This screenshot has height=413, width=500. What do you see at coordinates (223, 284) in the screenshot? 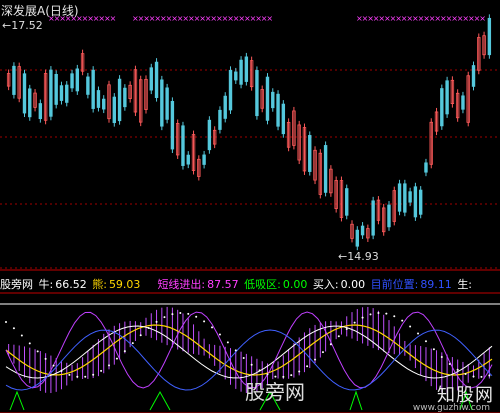
I see `short-term-value: 87.57` at bounding box center [223, 284].